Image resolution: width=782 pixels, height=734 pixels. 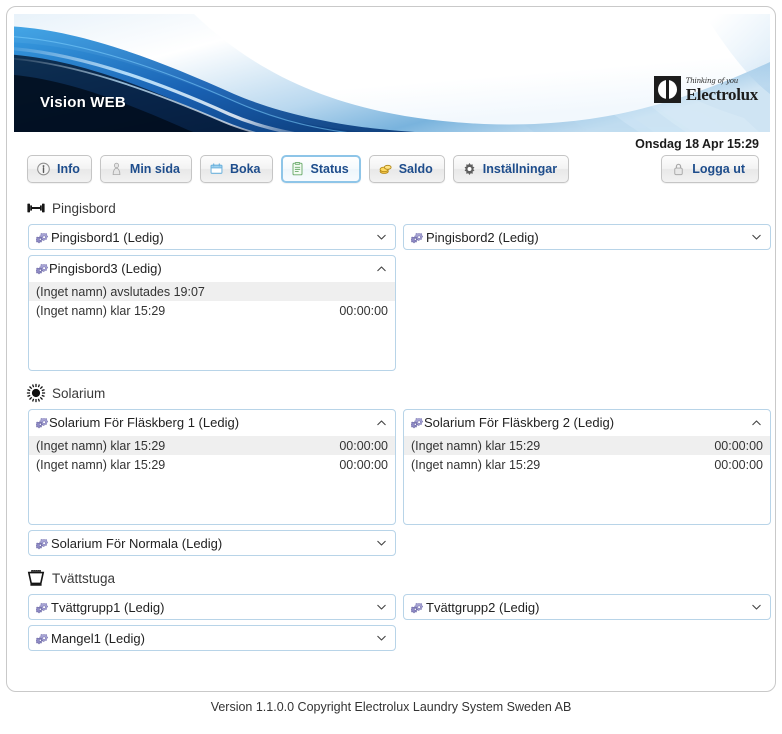 I want to click on machine-entry-text: (Inget namn) avslutades 19:07, so click(x=120, y=291).